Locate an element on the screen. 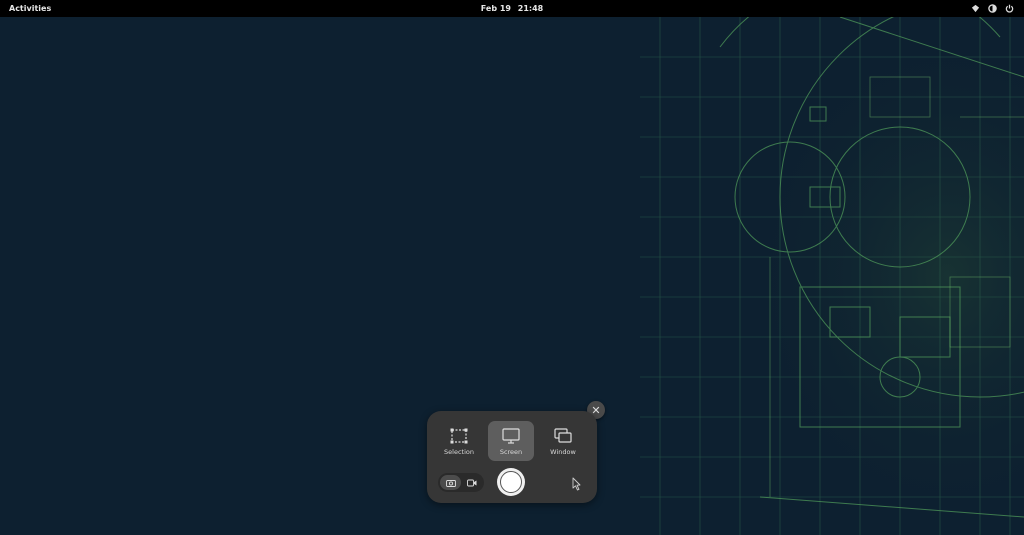 The width and height of the screenshot is (1024, 535). mode-selection-label: Selection is located at coordinates (459, 452).